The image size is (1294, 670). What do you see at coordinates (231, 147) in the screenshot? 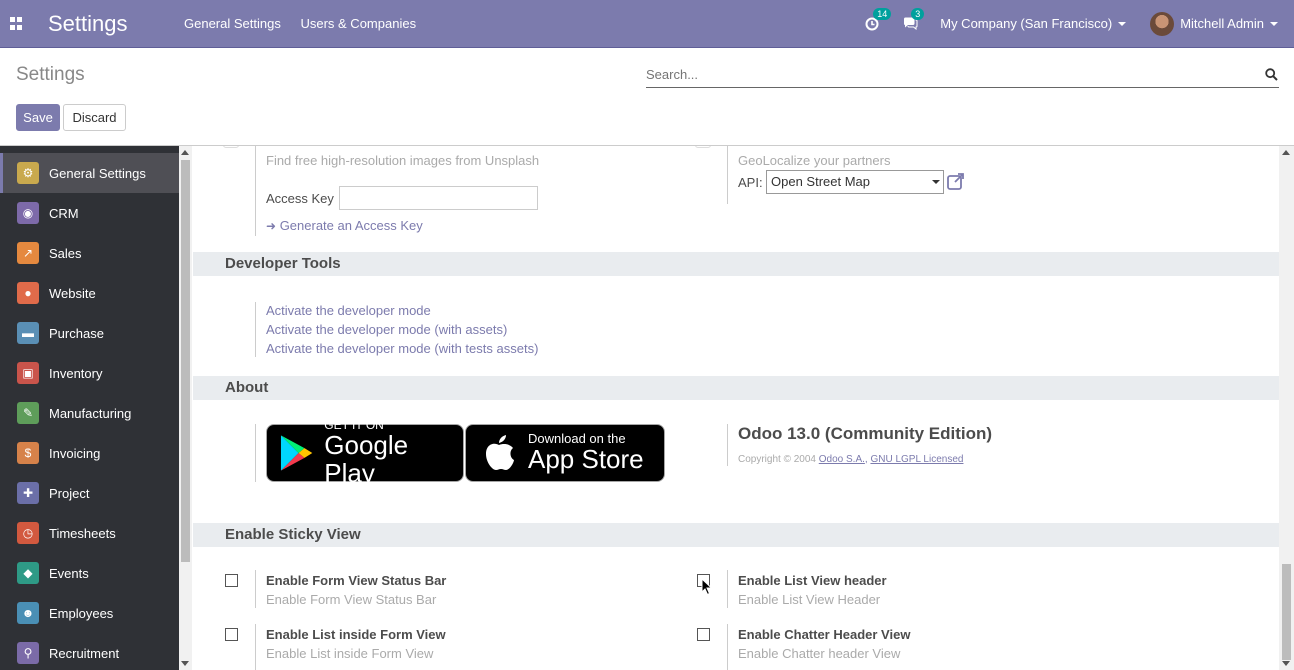
I see `unsplash-checkbox-partial` at bounding box center [231, 147].